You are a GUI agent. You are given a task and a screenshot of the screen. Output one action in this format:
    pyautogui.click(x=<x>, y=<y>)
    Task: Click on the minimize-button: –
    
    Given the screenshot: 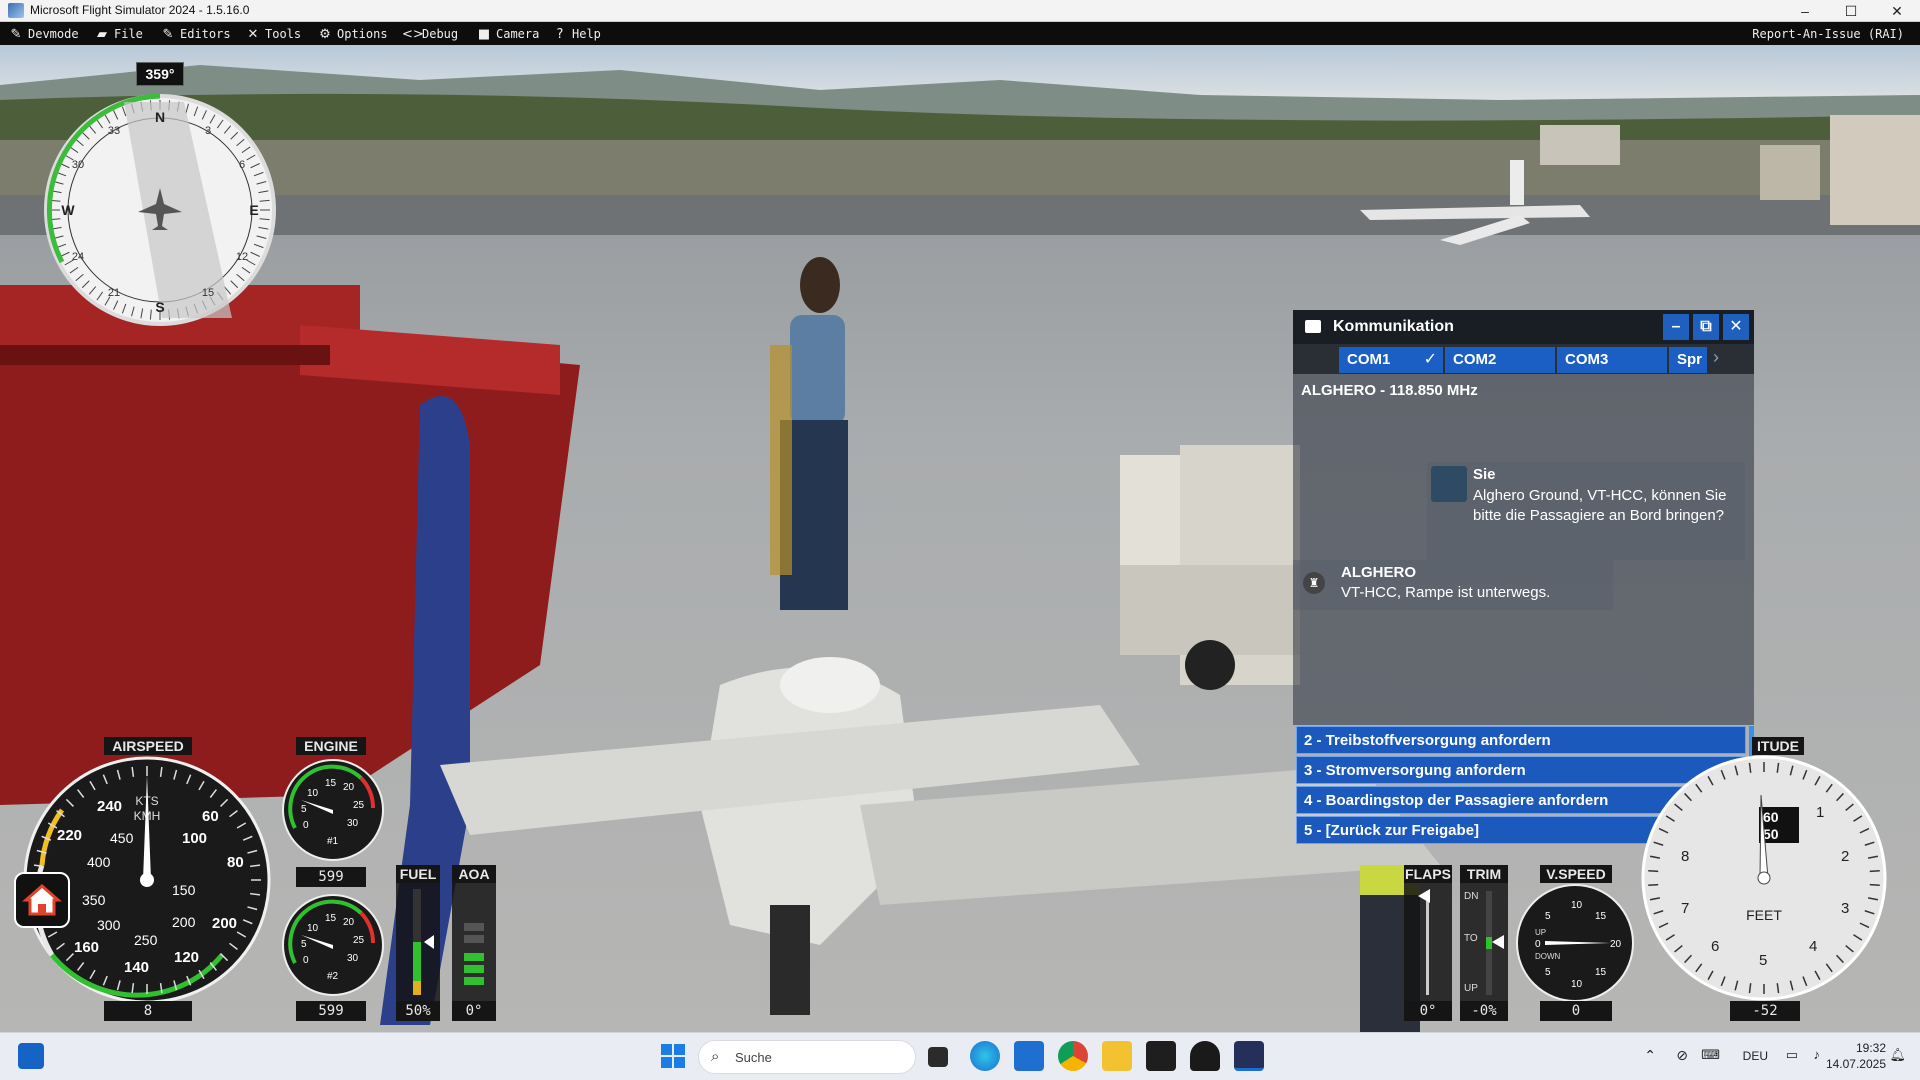 What is the action you would take?
    pyautogui.click(x=1805, y=11)
    